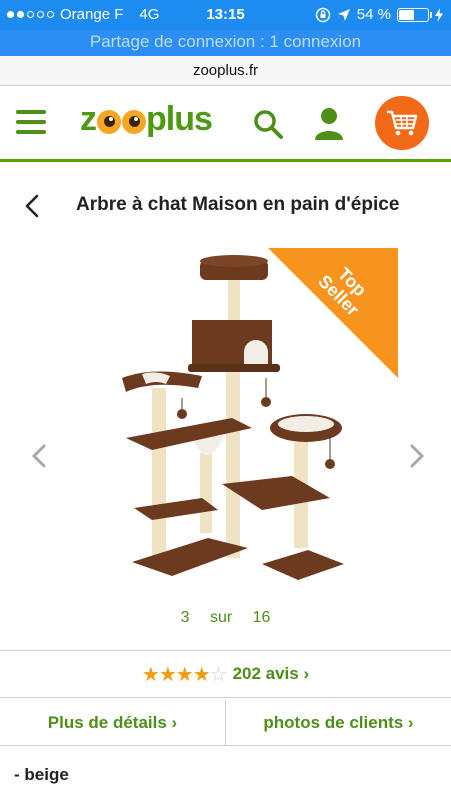 The image size is (451, 800). I want to click on reviews-bar: ★★★★☆ 202 avis ›, so click(225, 674).